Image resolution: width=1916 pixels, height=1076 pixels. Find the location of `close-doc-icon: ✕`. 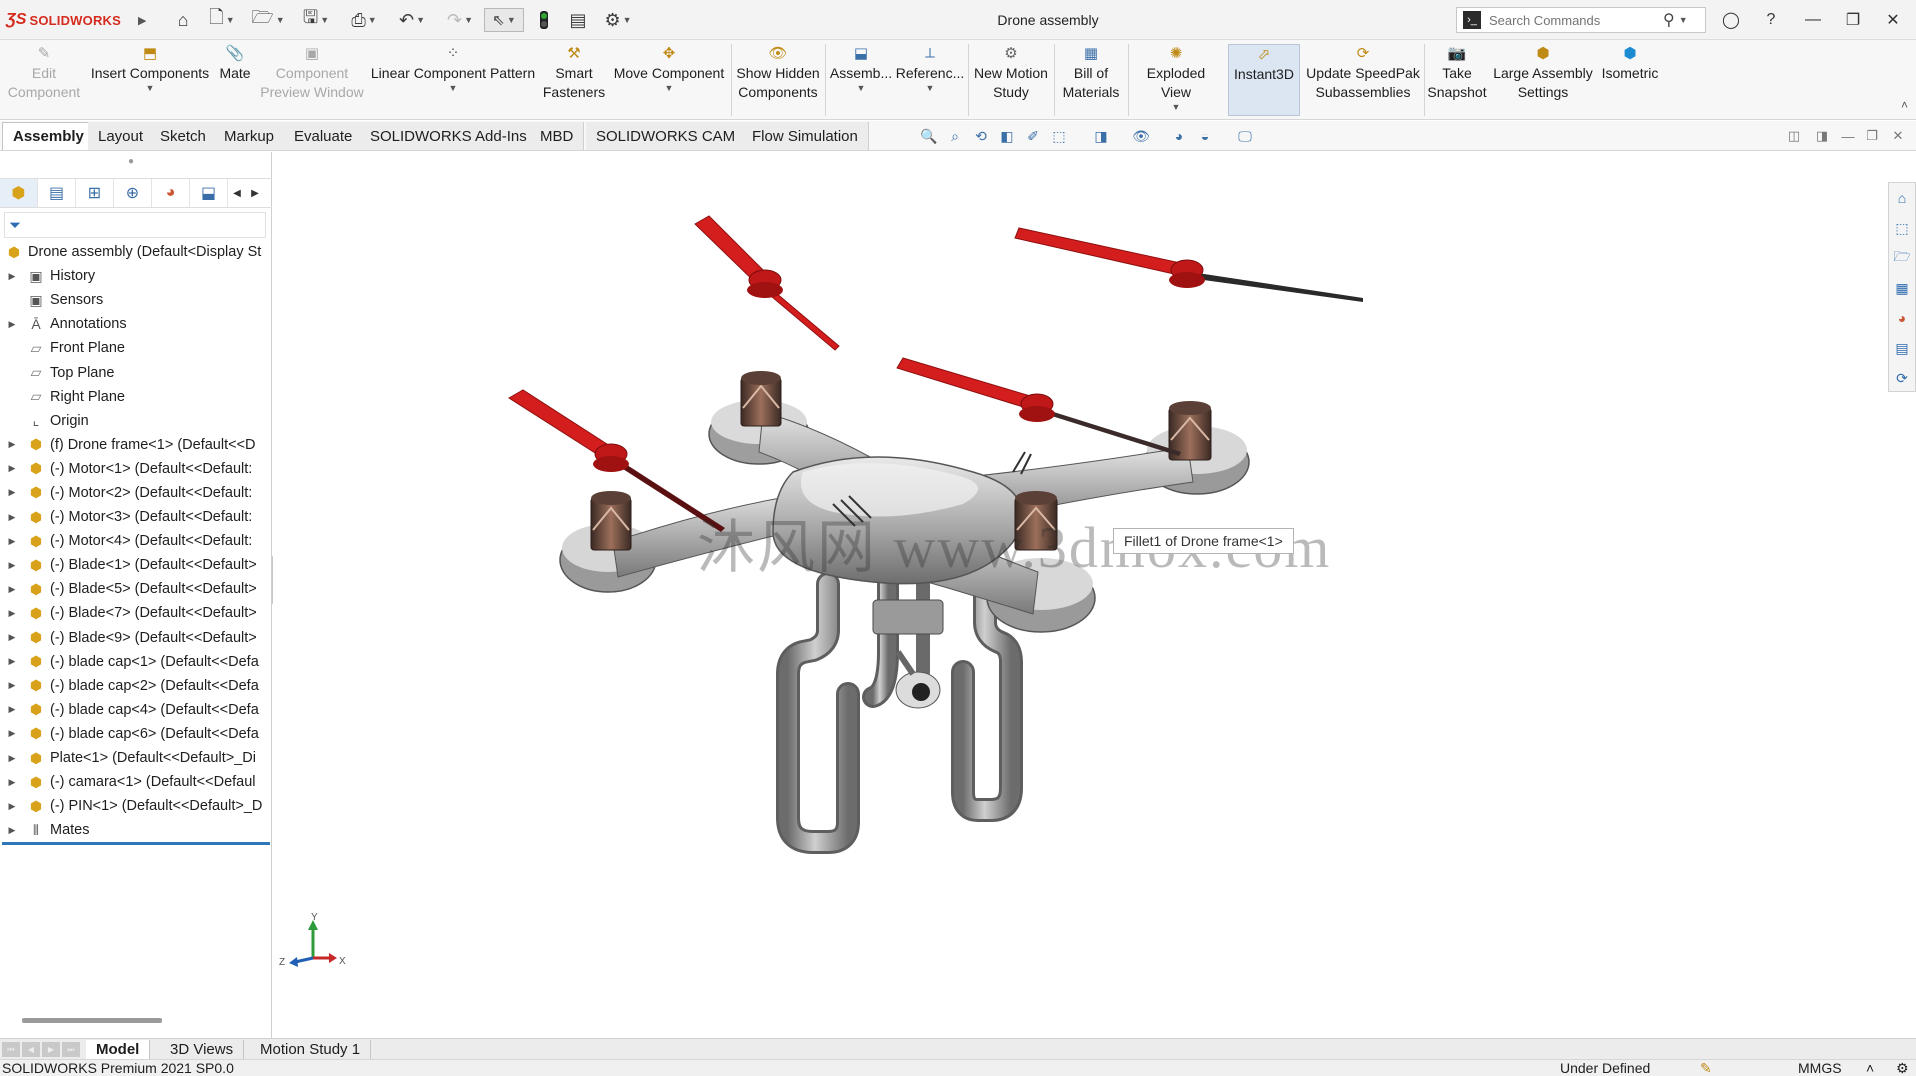

close-doc-icon: ✕ is located at coordinates (1898, 136).